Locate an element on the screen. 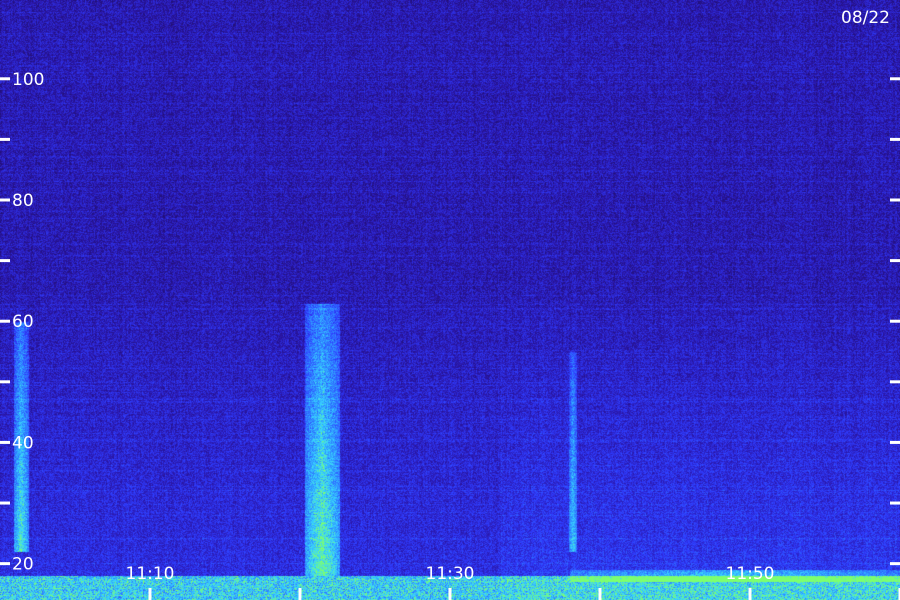 The width and height of the screenshot is (900, 600). y-tick-label: 60 is located at coordinates (23, 322).